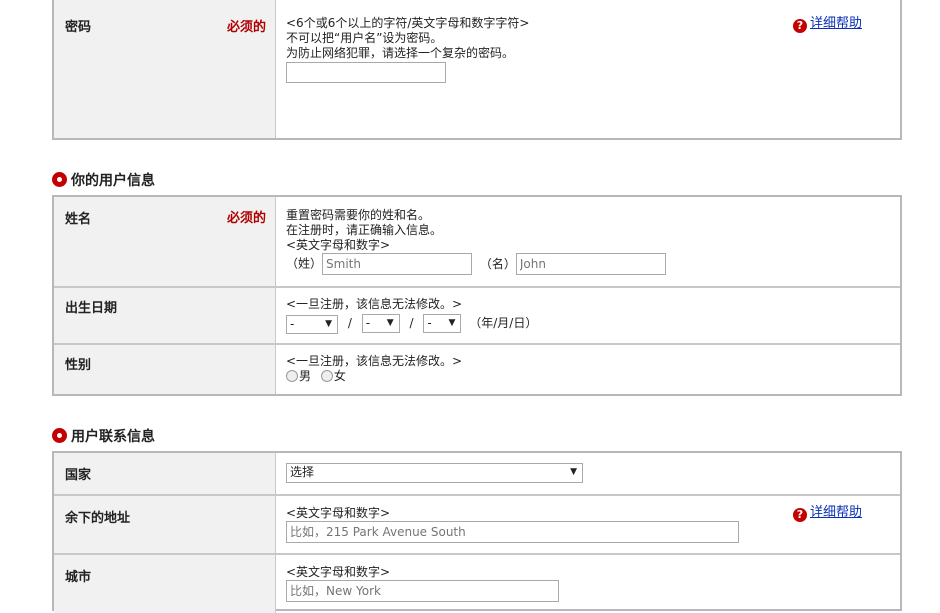 The image size is (940, 613). What do you see at coordinates (103, 180) in the screenshot?
I see `user-info-heading: 你的用户信息` at bounding box center [103, 180].